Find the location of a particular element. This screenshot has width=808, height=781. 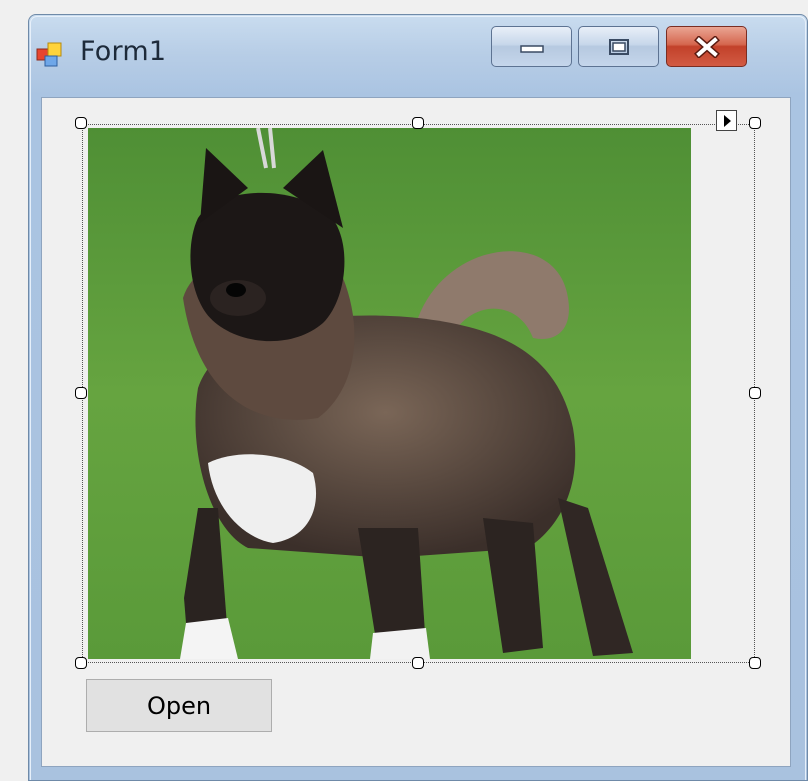

play-arrow-icon is located at coordinates (727, 120).